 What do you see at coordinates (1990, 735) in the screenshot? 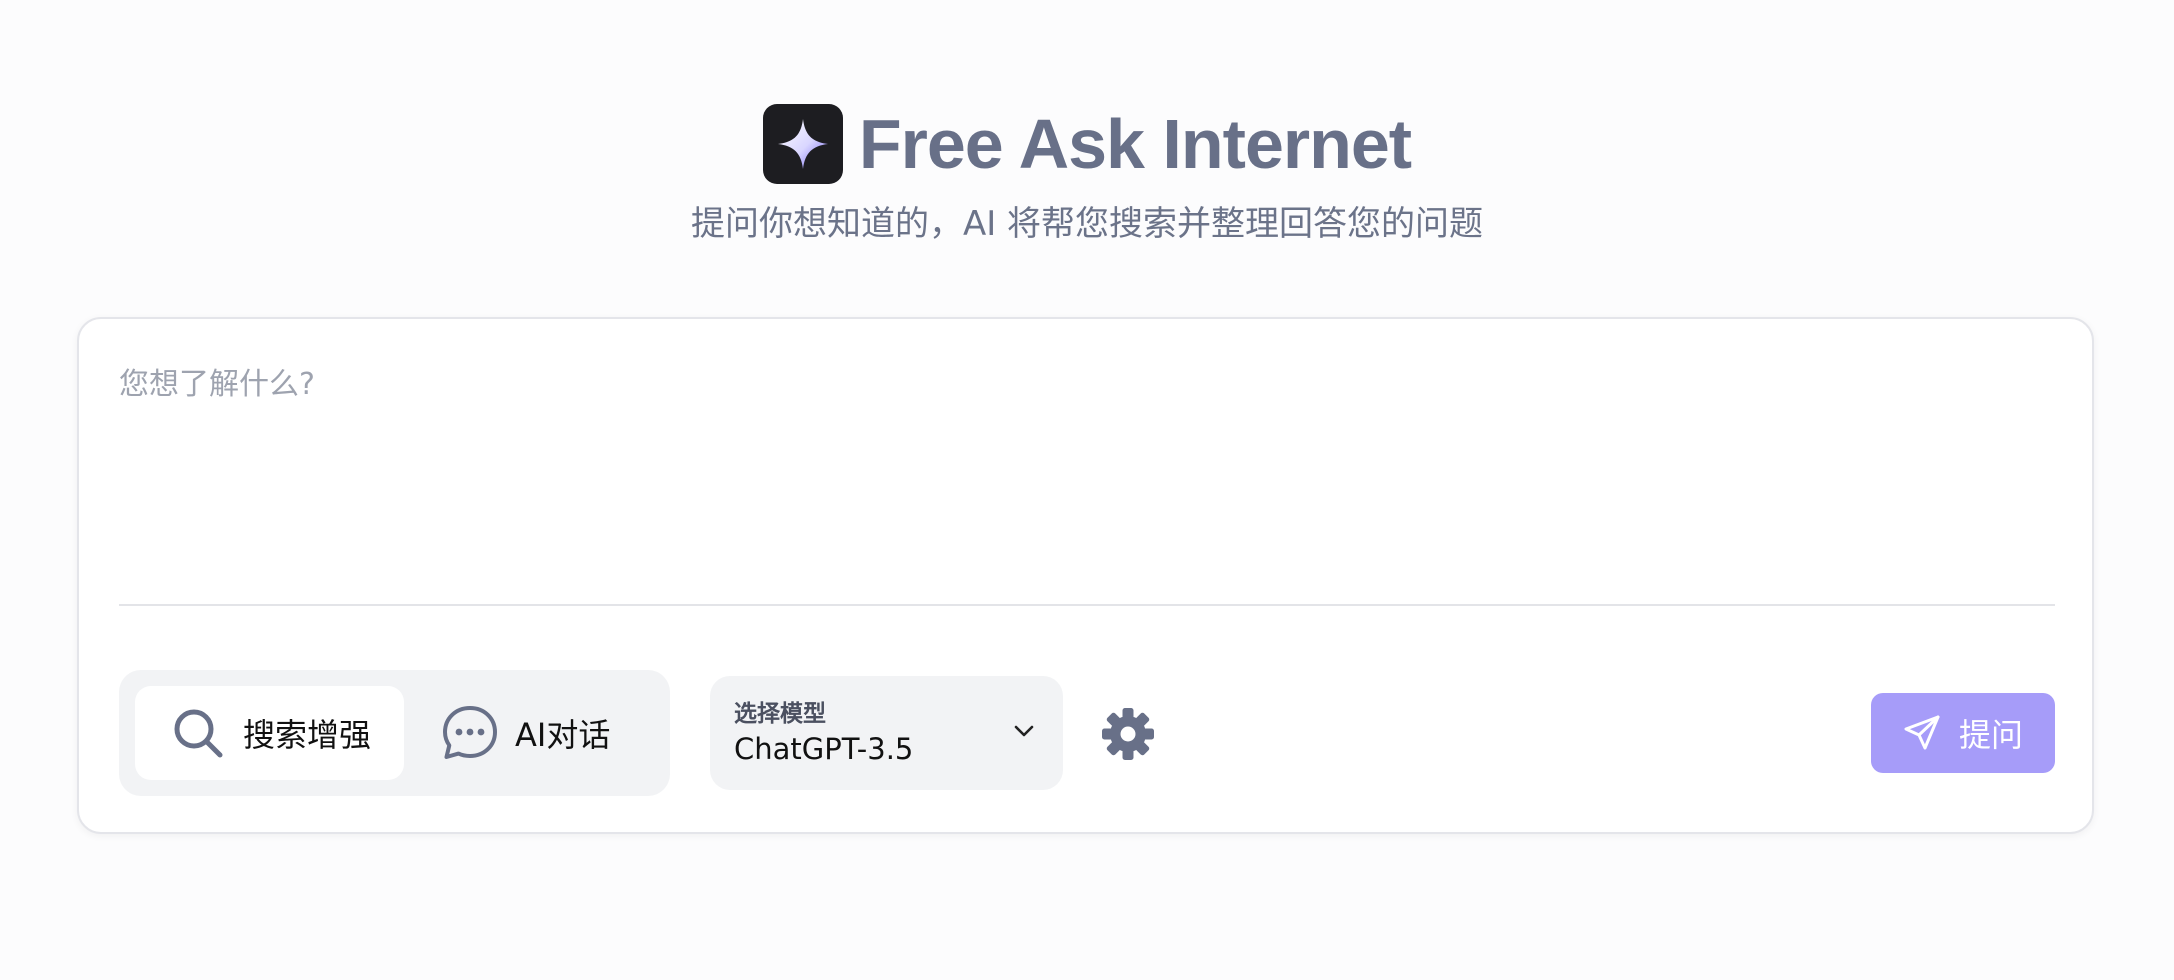
I see `ask-submit-label: 提问` at bounding box center [1990, 735].